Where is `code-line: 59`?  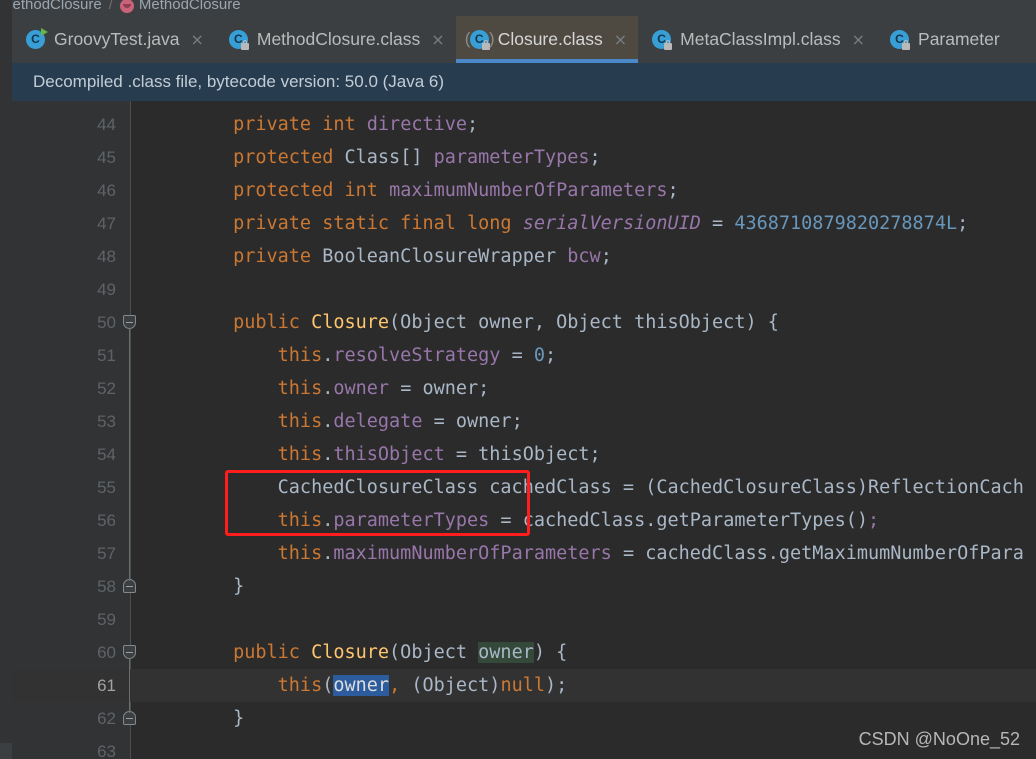 code-line: 59 is located at coordinates (524, 619).